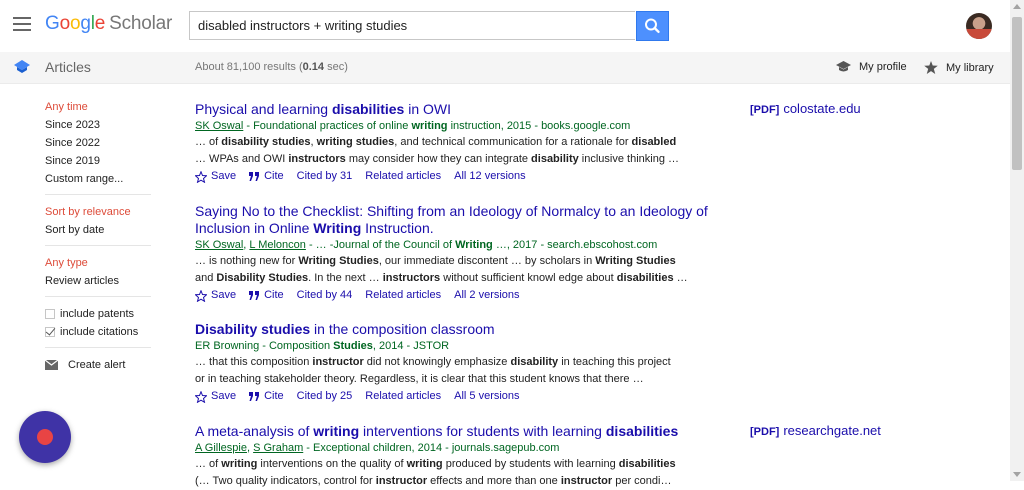 The height and width of the screenshot is (490, 1024). Describe the element at coordinates (575, 245) in the screenshot. I see `text-fragment: …, 2017 - search.ebscohost.com` at that location.